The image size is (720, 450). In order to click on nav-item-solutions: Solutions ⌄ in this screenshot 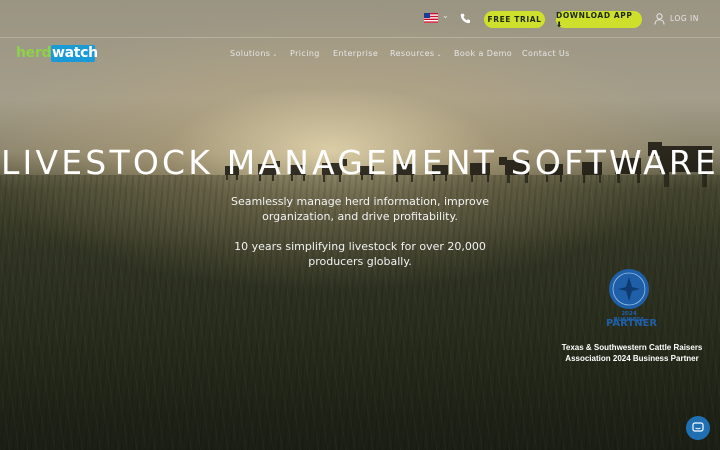, I will do `click(254, 53)`.